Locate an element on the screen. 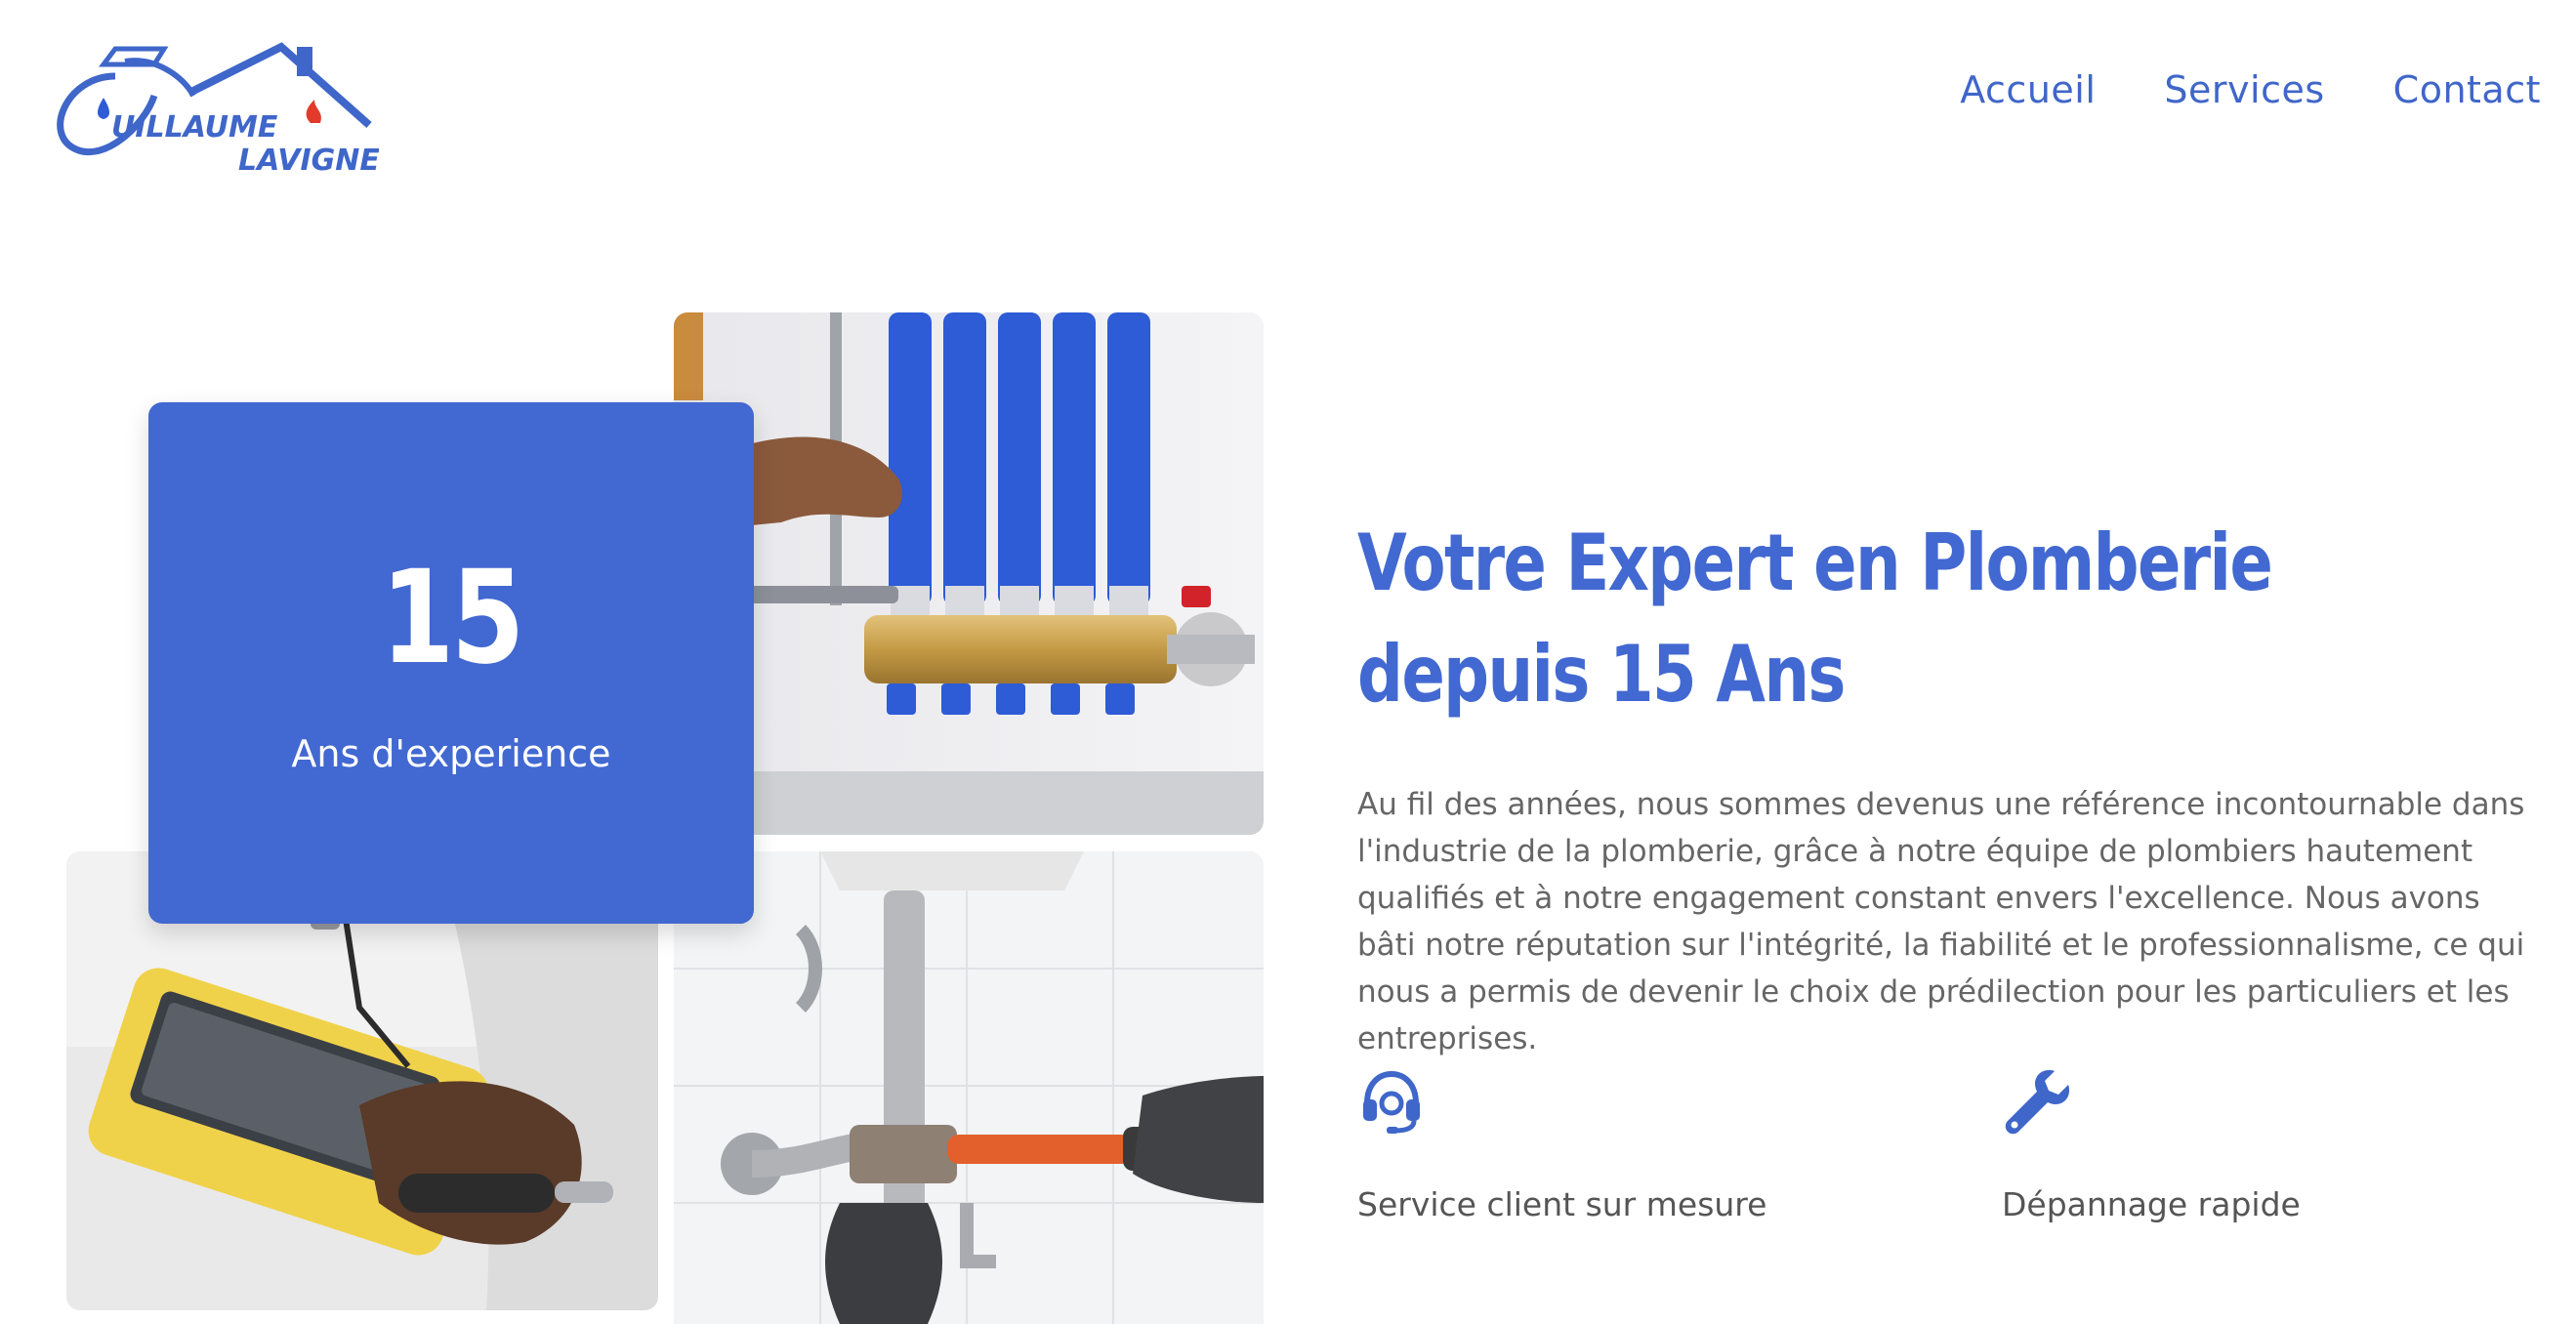 The image size is (2576, 1324). water-drop-icon is located at coordinates (103, 108).